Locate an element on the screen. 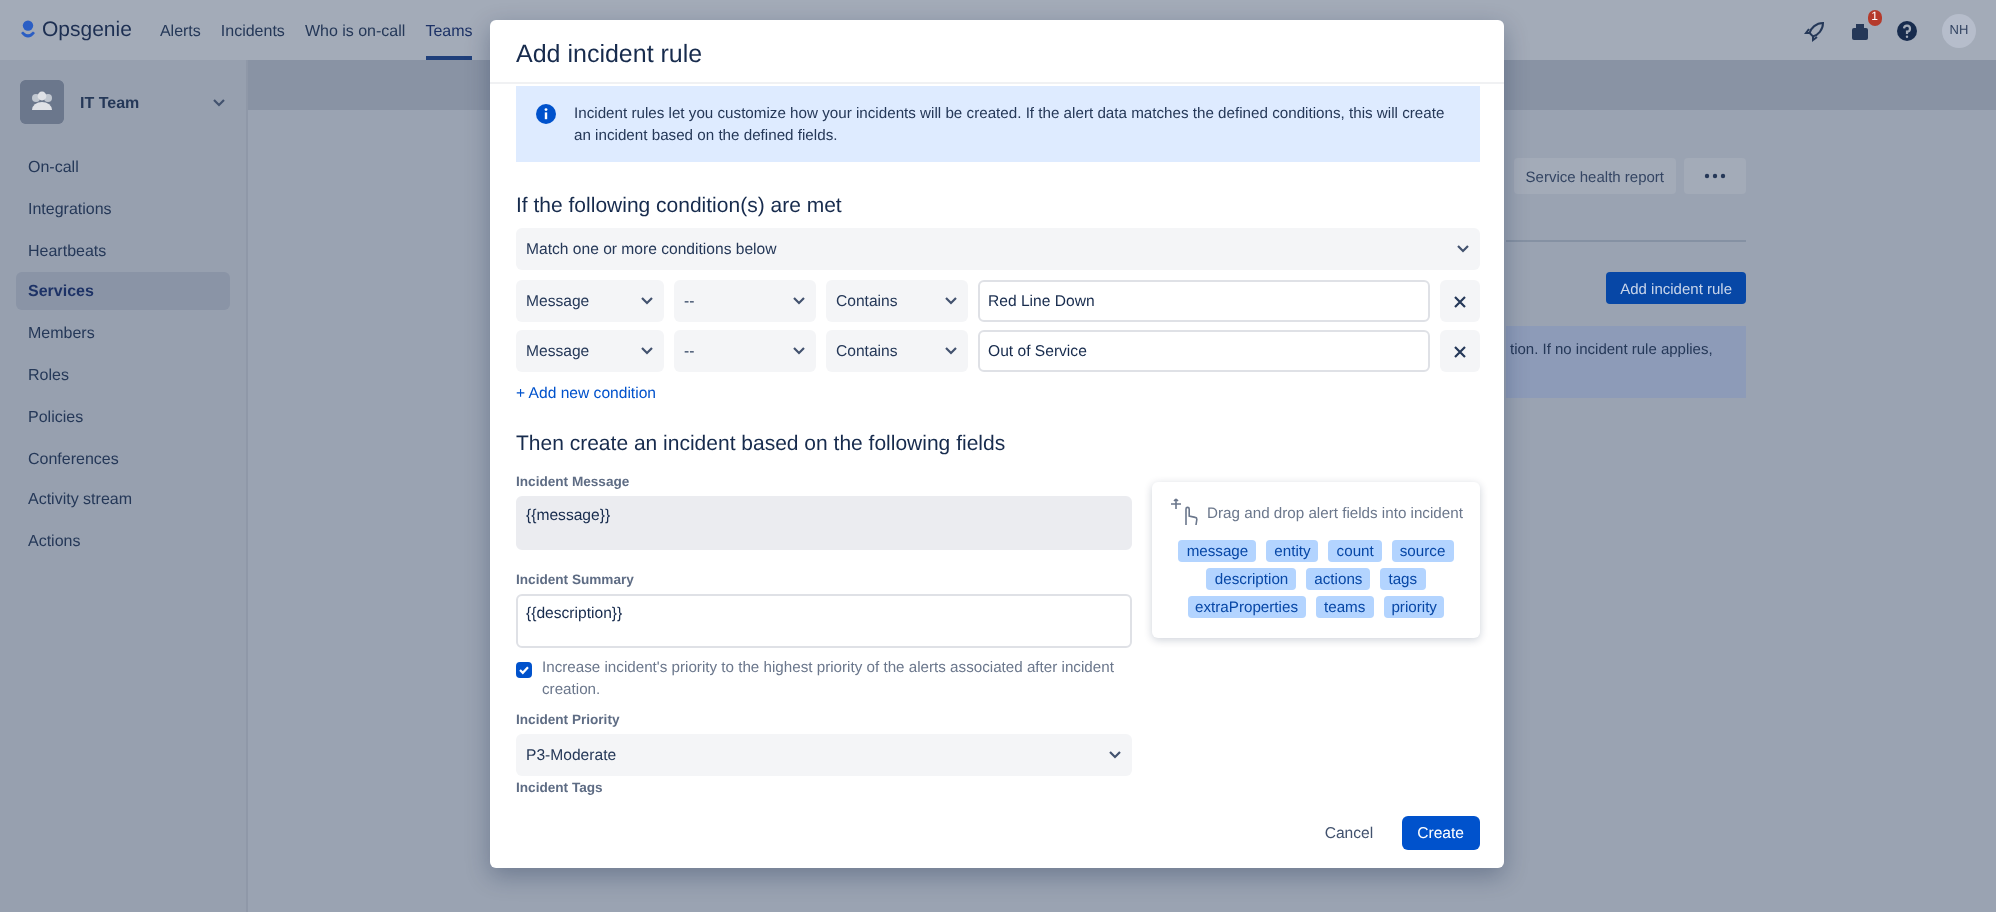 Image resolution: width=1996 pixels, height=912 pixels. checkbox is located at coordinates (524, 670).